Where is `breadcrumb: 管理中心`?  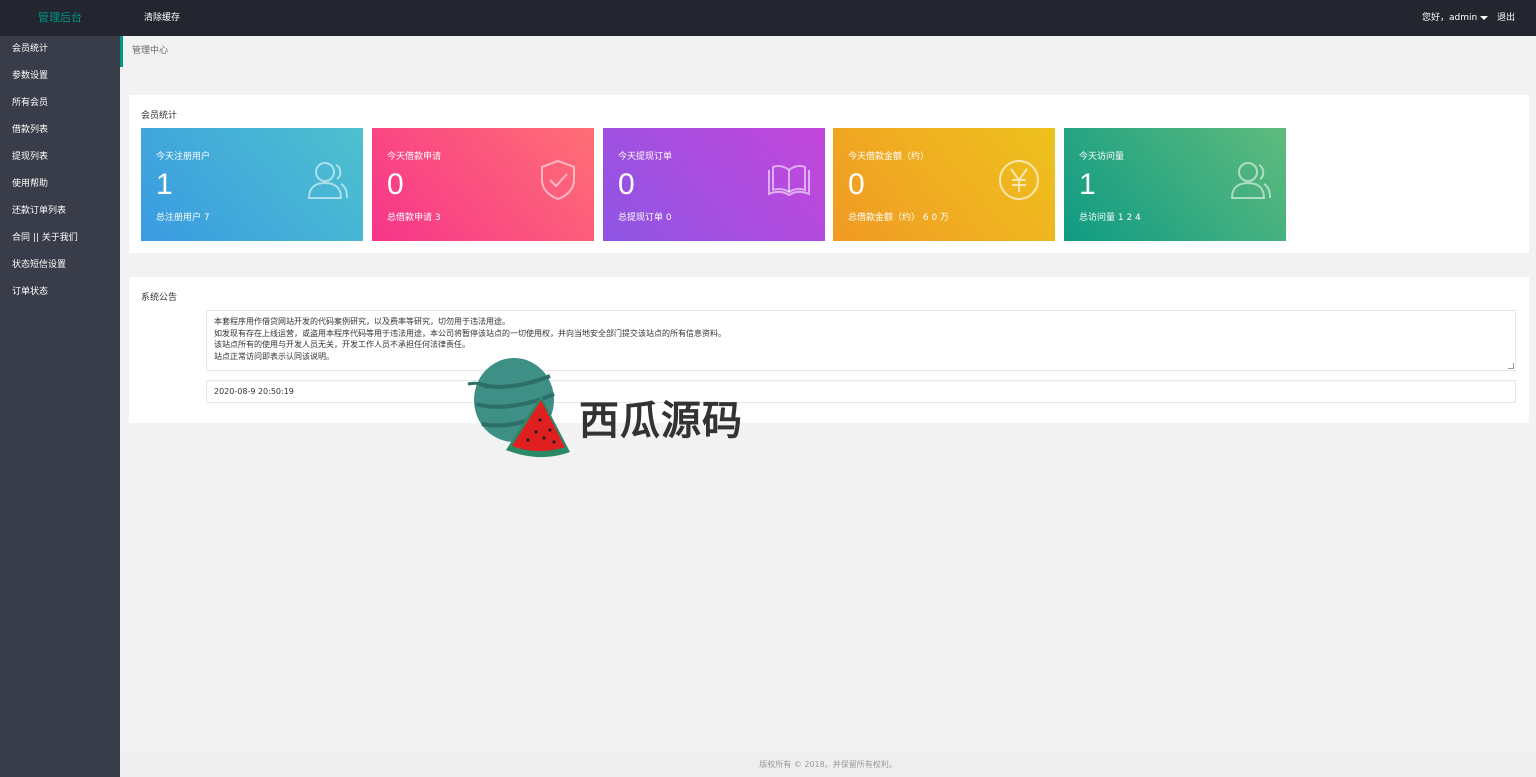 breadcrumb: 管理中心 is located at coordinates (150, 51).